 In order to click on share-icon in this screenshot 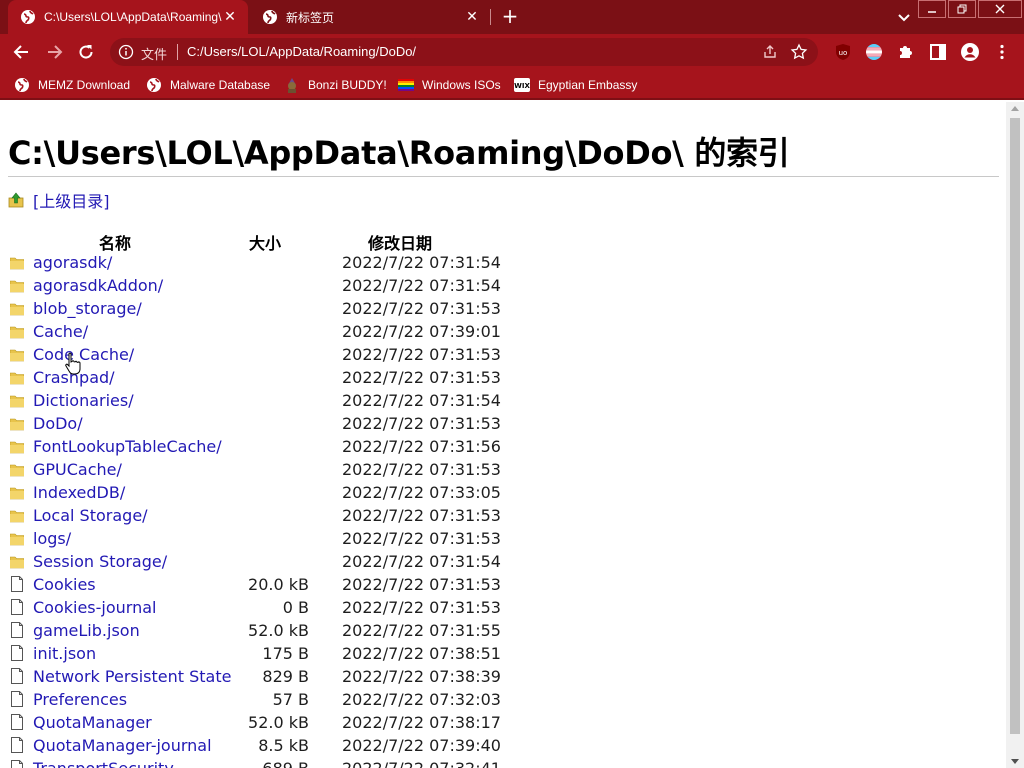, I will do `click(770, 52)`.